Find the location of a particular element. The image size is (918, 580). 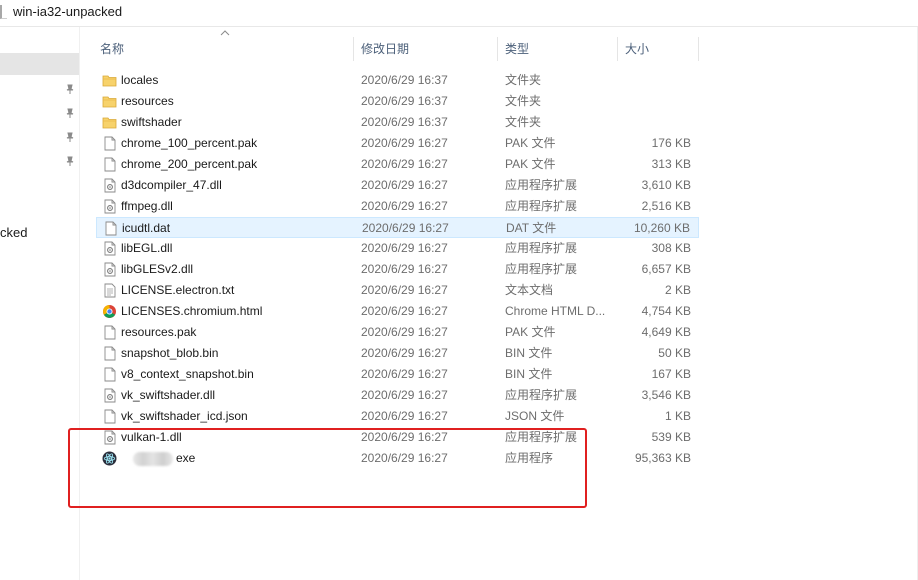

file-name: chrome_200_percent.pak is located at coordinates (189, 164).